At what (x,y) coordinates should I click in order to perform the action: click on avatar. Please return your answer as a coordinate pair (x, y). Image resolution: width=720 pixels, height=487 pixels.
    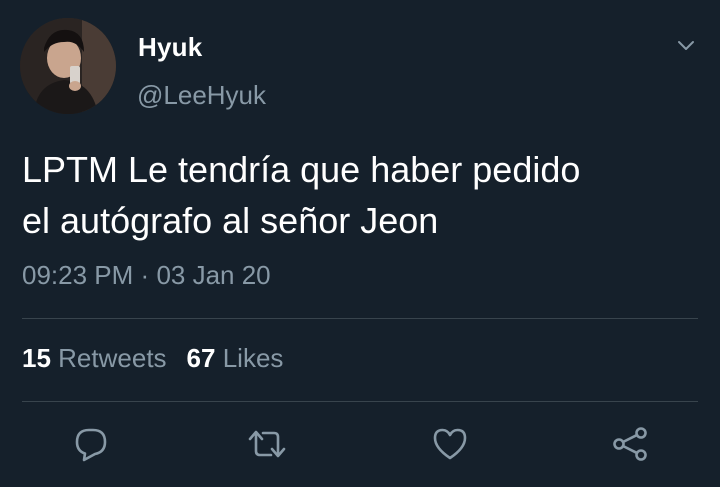
    Looking at the image, I should click on (68, 66).